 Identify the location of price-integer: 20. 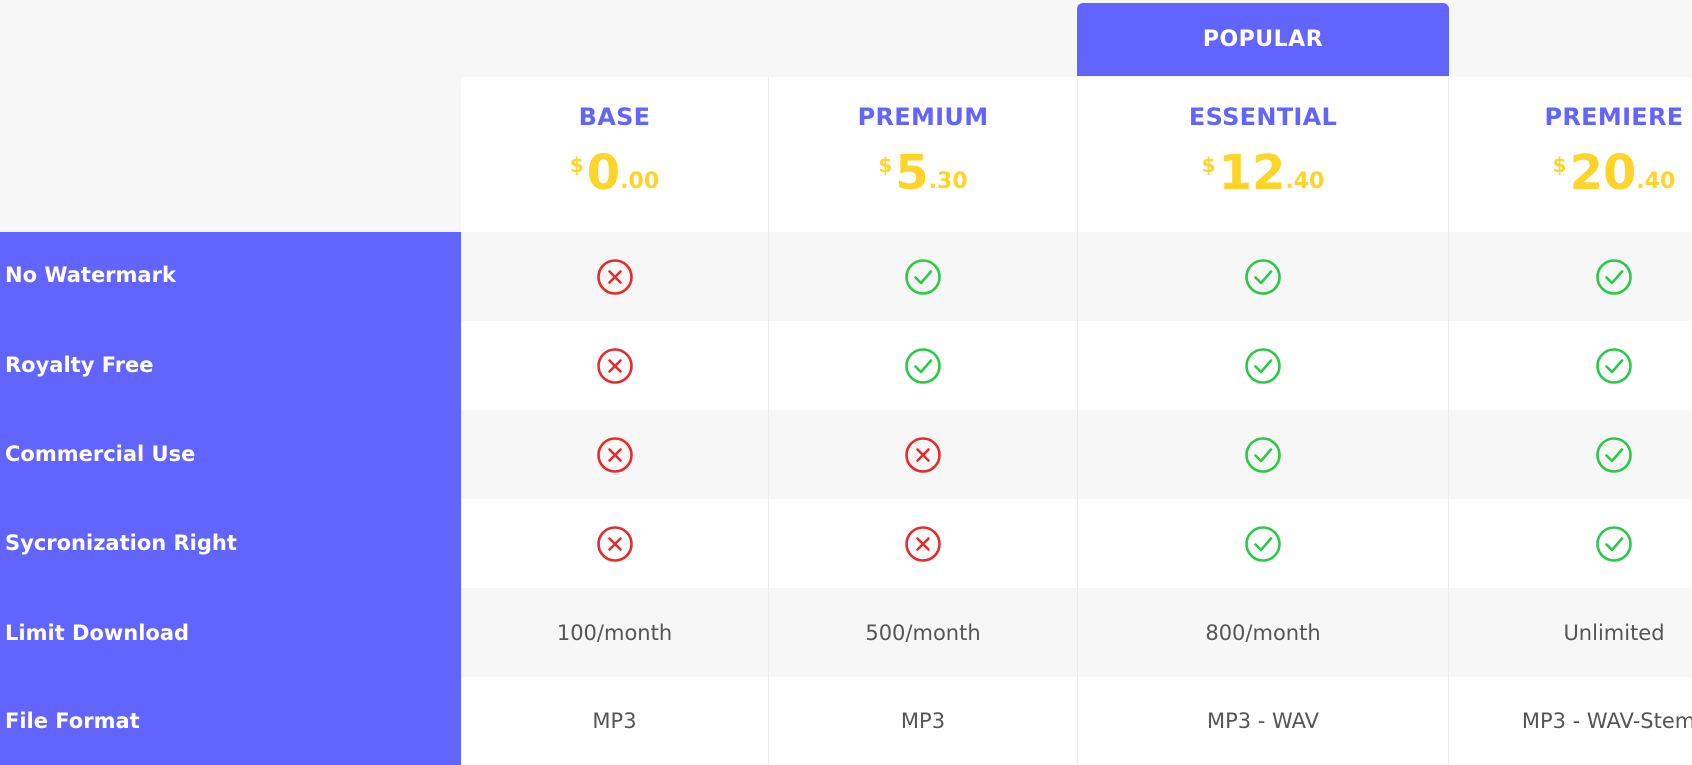
(1603, 173).